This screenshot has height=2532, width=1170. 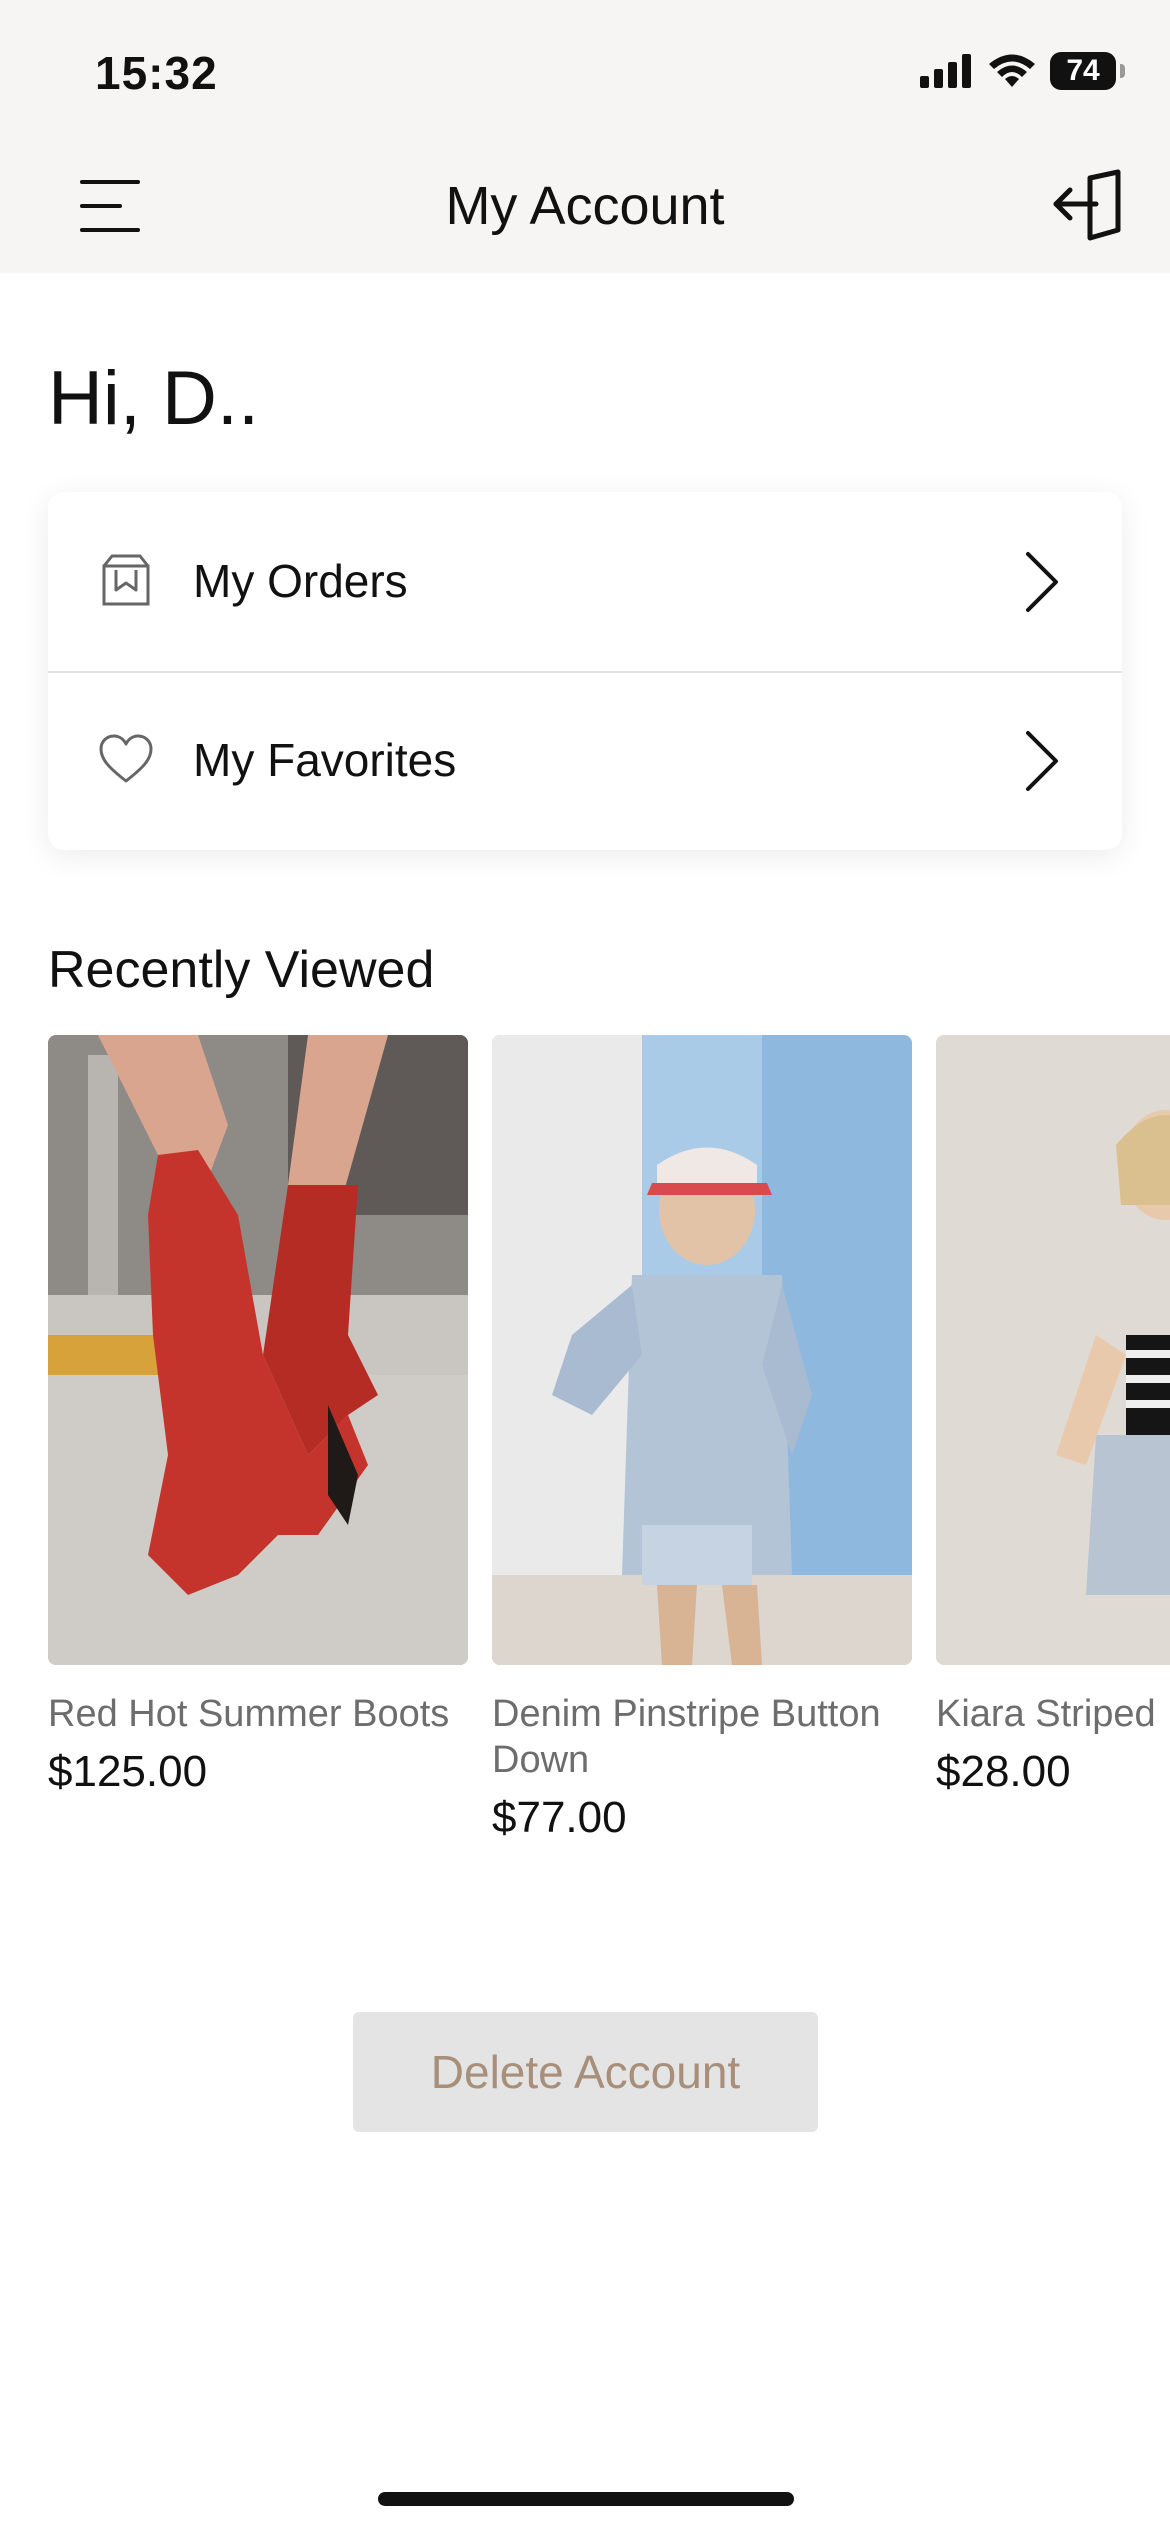 I want to click on product-price: $125.00, so click(x=128, y=1771).